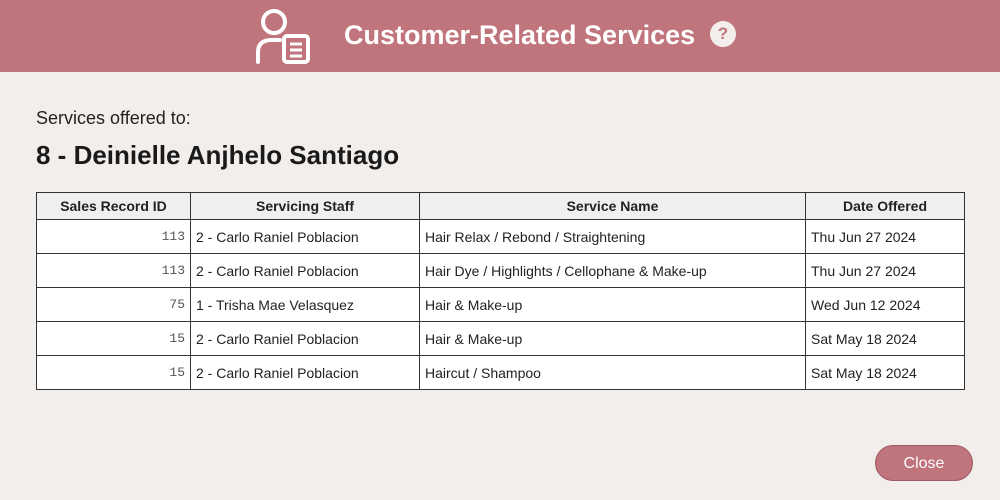 Image resolution: width=1000 pixels, height=500 pixels. I want to click on column-header-sales-record-id: Sales Record ID, so click(113, 206).